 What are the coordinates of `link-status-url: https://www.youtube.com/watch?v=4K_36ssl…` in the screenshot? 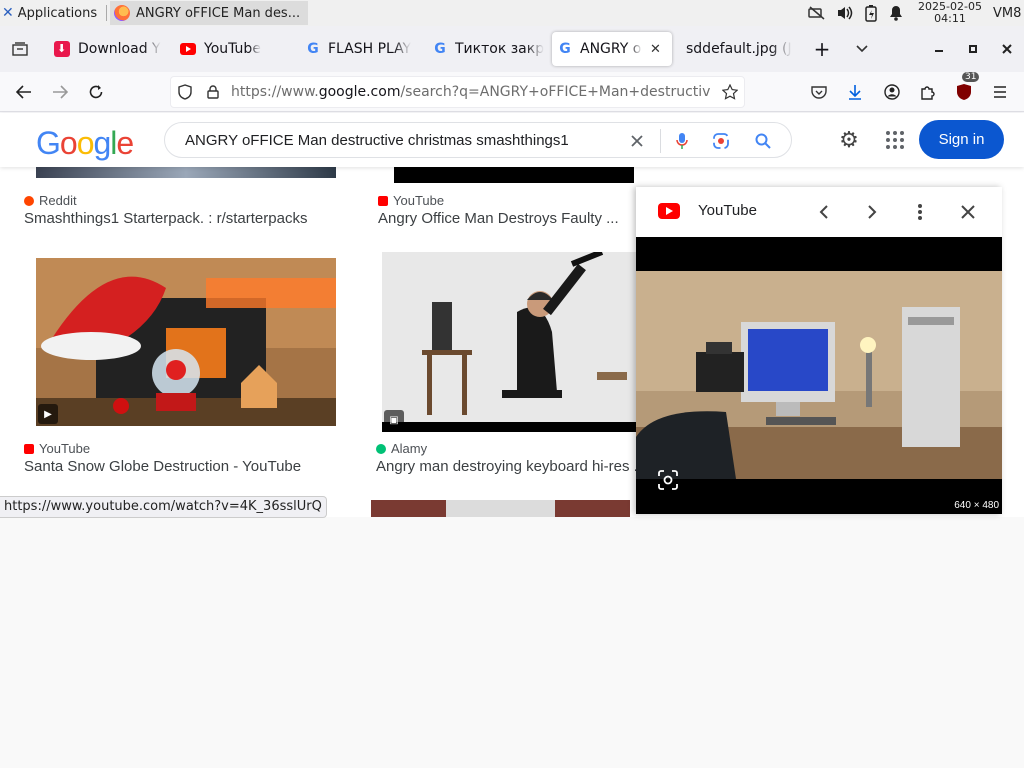 It's located at (163, 507).